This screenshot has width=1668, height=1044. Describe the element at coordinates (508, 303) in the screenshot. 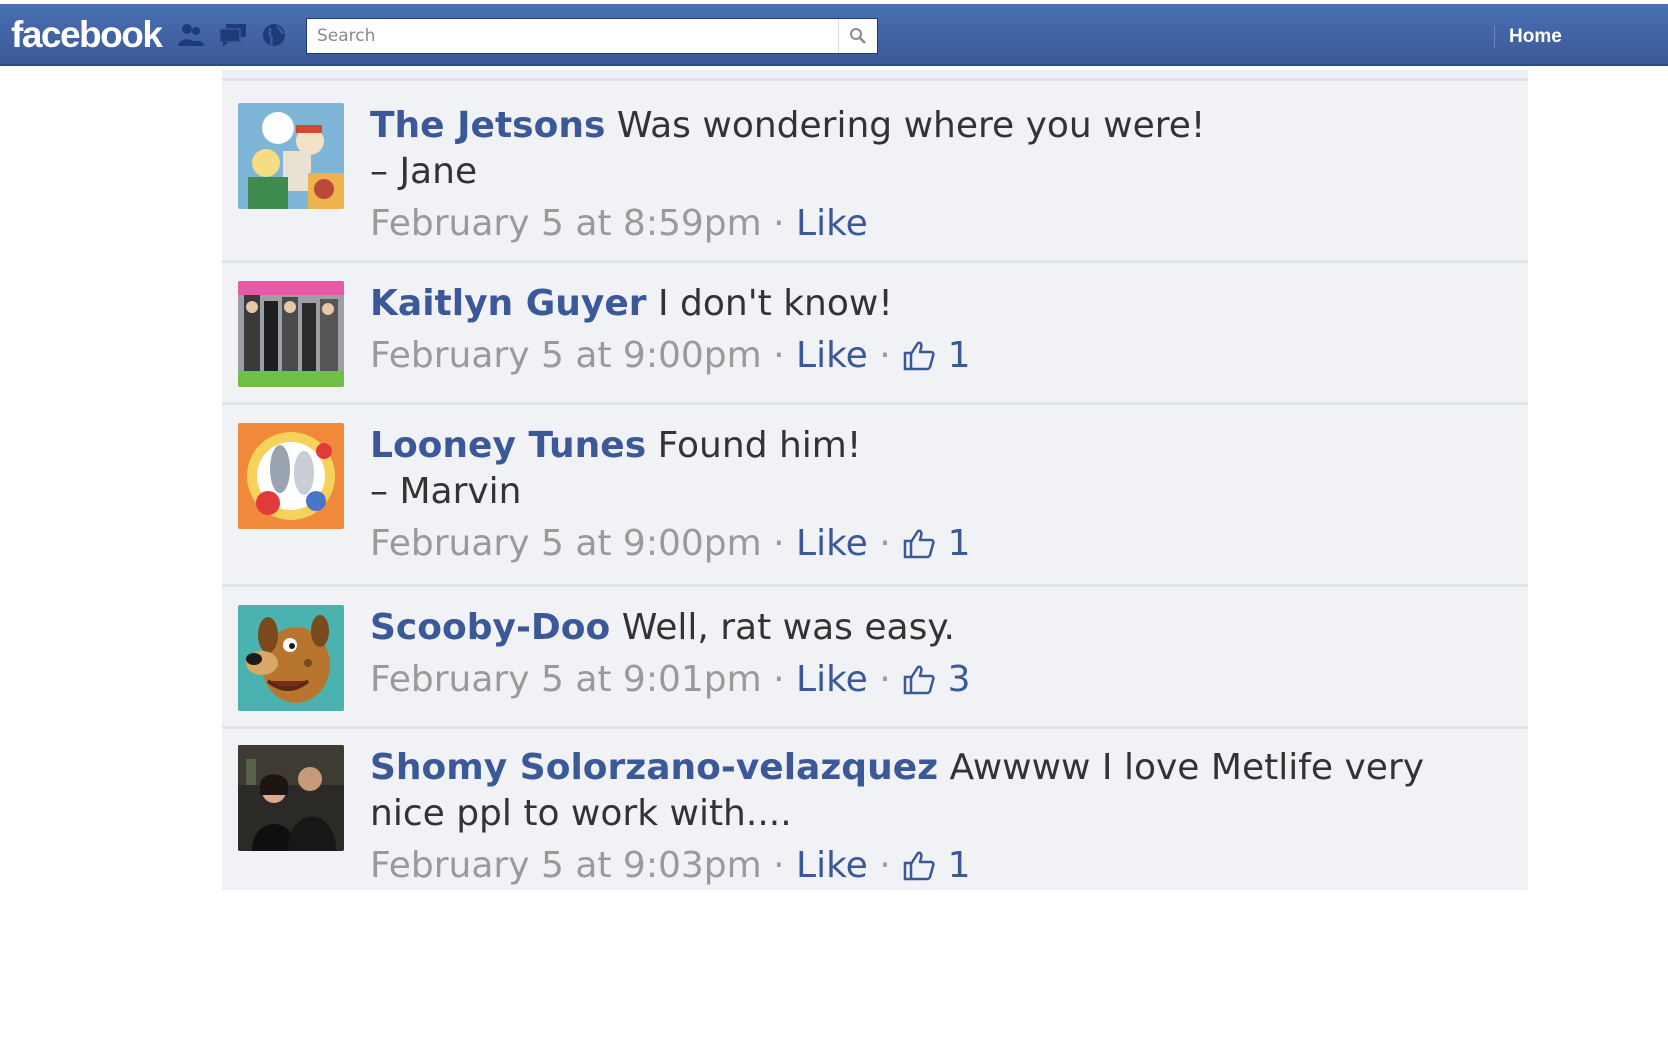

I see `comment-author-link: Kaitlyn Guyer` at that location.